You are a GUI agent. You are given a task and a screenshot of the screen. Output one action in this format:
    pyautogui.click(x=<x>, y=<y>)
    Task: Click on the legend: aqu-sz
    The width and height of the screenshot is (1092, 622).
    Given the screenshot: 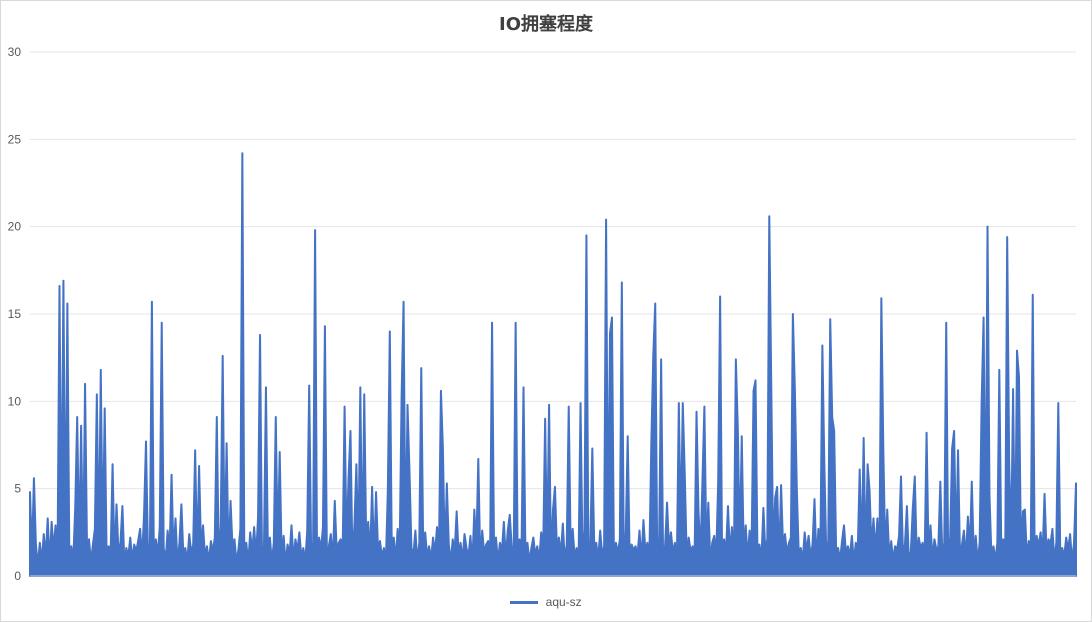 What is the action you would take?
    pyautogui.click(x=546, y=602)
    